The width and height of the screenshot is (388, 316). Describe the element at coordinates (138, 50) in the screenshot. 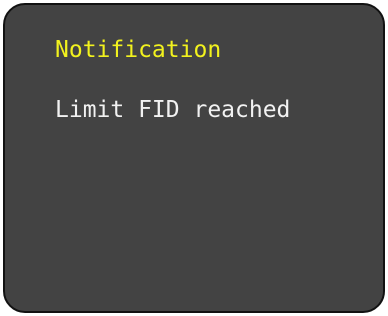

I see `notification-title: Notification` at that location.